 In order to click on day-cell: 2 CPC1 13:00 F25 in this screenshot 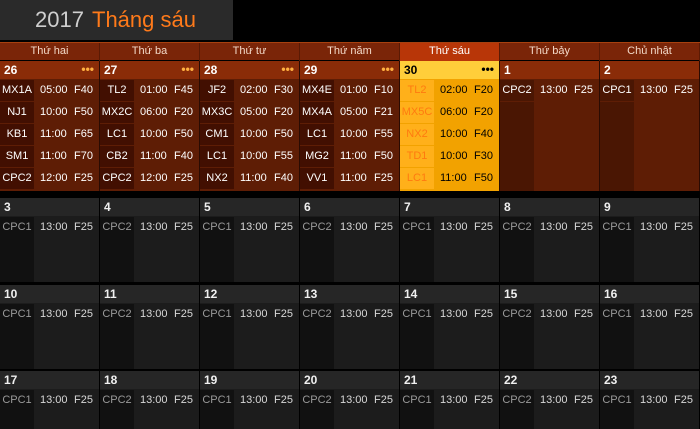, I will do `click(650, 126)`.